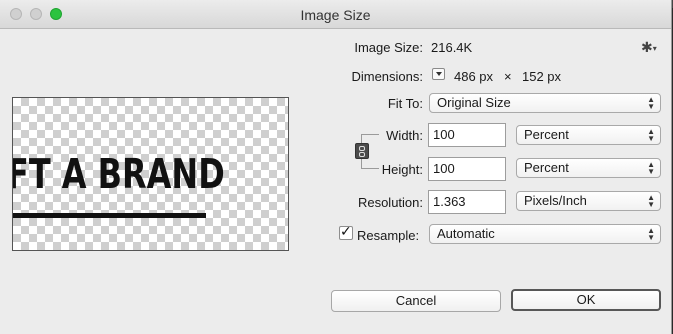 This screenshot has width=673, height=334. Describe the element at coordinates (467, 169) in the screenshot. I see `height-input: 100` at that location.